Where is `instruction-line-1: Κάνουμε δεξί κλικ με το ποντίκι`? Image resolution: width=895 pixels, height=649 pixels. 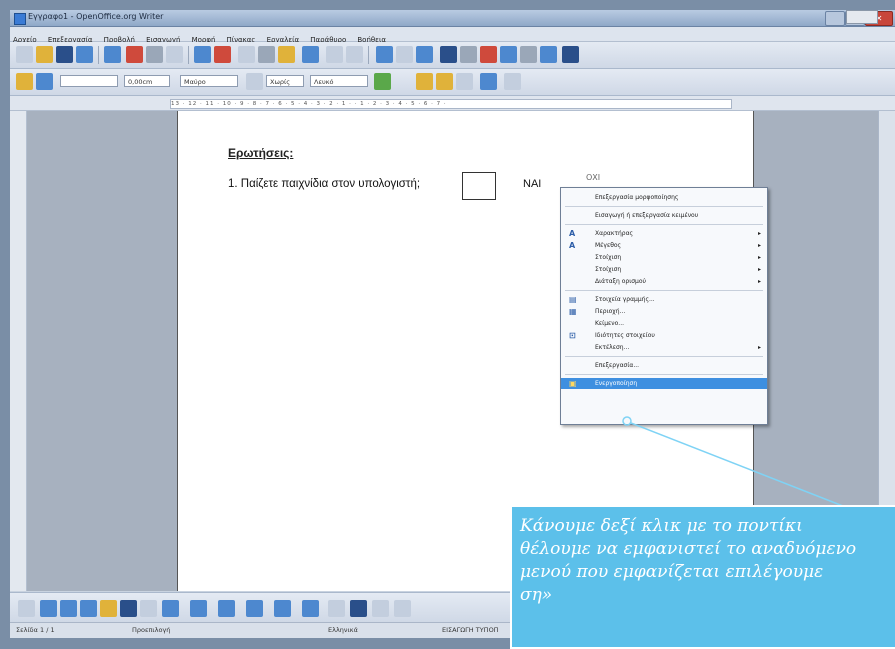 instruction-line-1: Κάνουμε δεξί κλικ με το ποντίκι is located at coordinates (661, 526).